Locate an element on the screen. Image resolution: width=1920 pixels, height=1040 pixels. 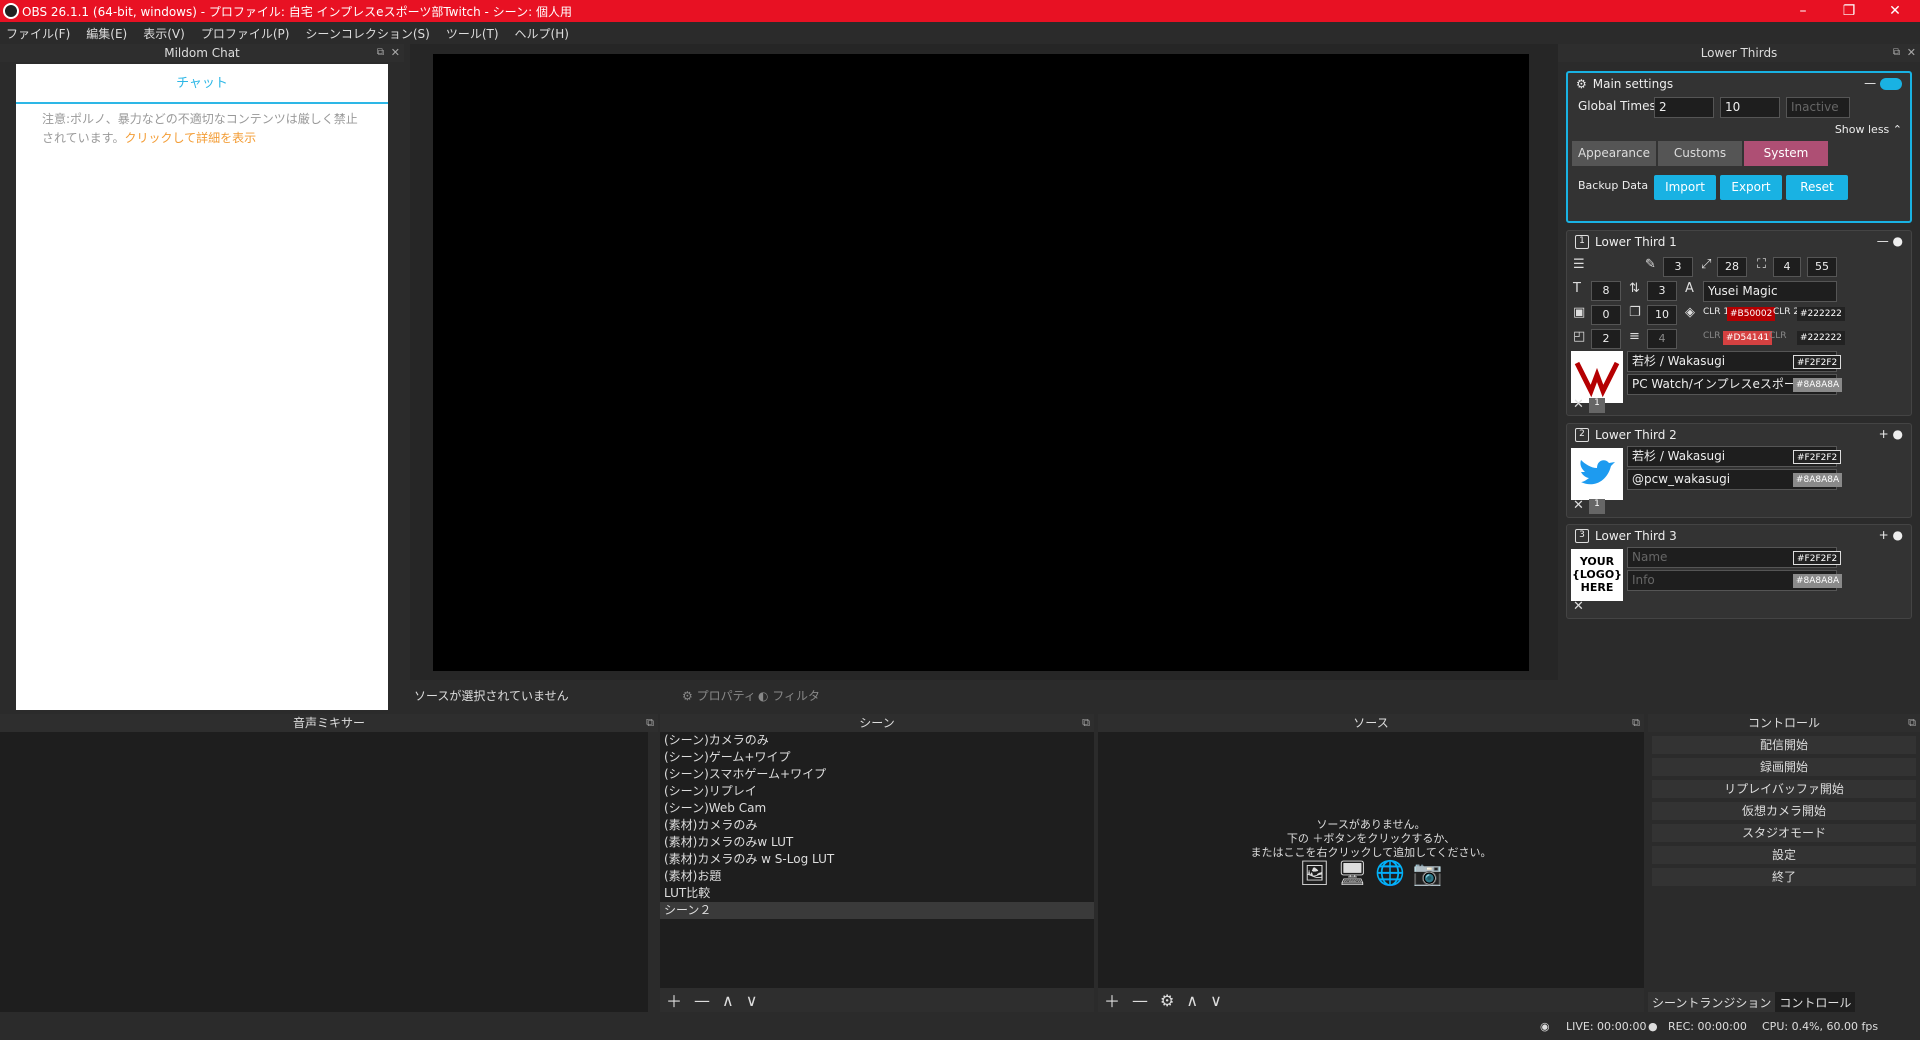
scene-item: (素材)カメラのみ w S-Log LUT is located at coordinates (877, 859).